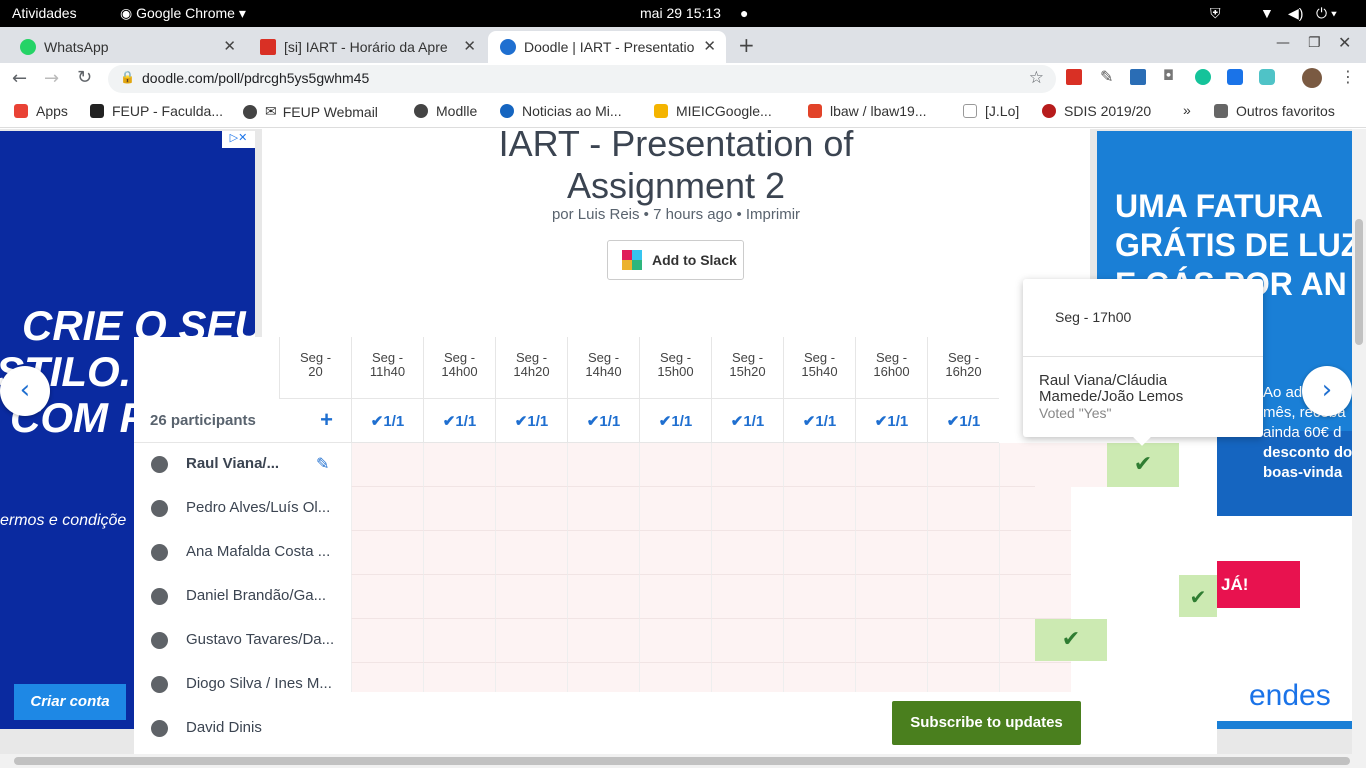 This screenshot has height=768, width=1366. I want to click on ad-cta-button: JÁ!, so click(1258, 584).